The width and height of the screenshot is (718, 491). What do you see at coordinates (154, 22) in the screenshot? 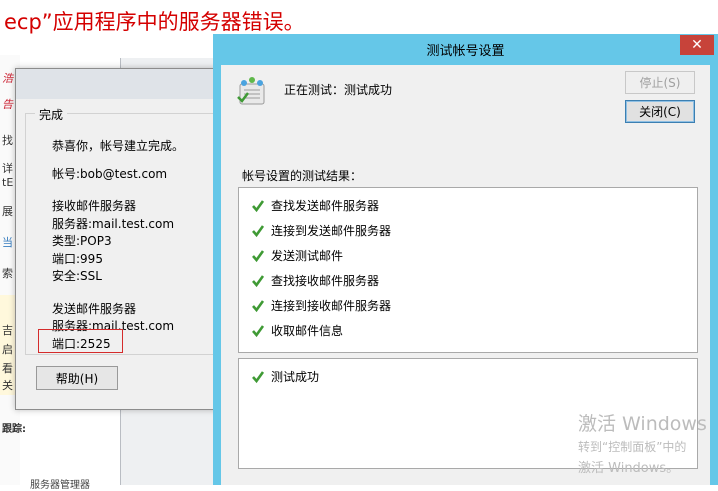
I see `background-heading: ecp”应用程序中的服务器错误。` at bounding box center [154, 22].